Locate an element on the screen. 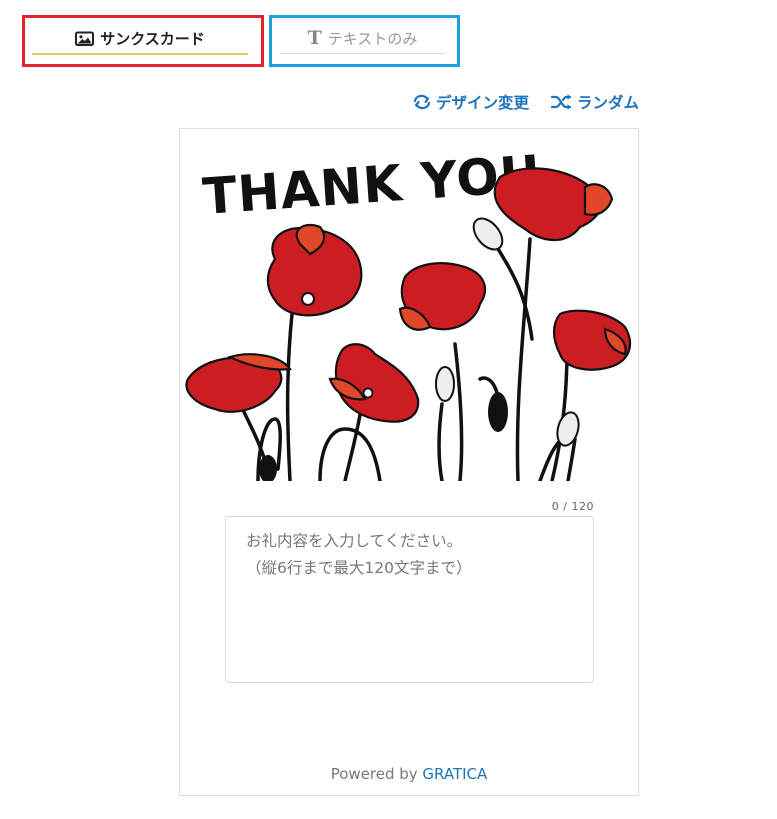  tab-text-only: T テキストのみ is located at coordinates (364, 41).